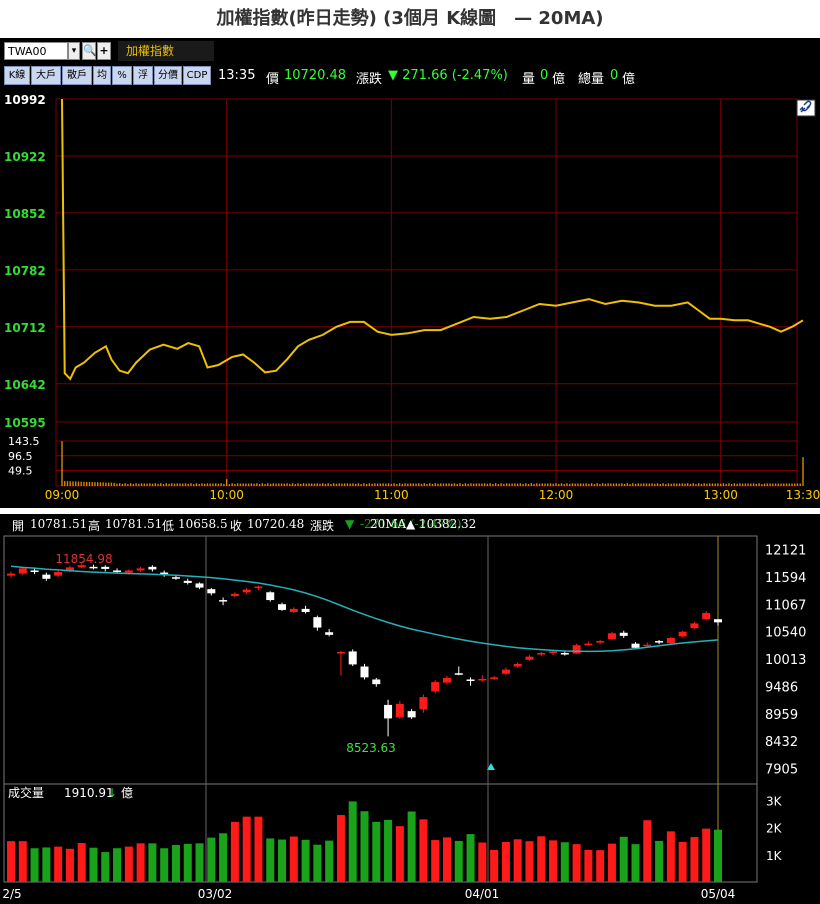 The width and height of the screenshot is (820, 904). What do you see at coordinates (774, 856) in the screenshot?
I see `kline-volume-tick-label: 1K` at bounding box center [774, 856].